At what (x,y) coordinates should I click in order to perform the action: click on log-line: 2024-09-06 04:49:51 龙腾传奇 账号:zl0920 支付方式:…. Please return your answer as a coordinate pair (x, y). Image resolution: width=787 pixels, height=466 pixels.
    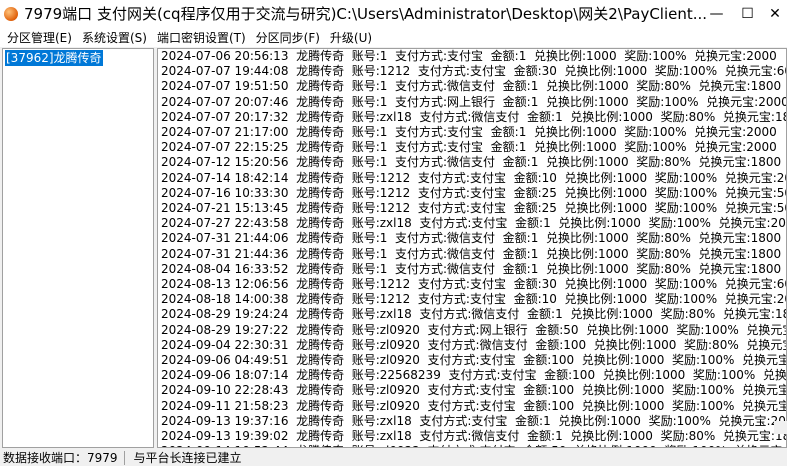
    Looking at the image, I should click on (474, 360).